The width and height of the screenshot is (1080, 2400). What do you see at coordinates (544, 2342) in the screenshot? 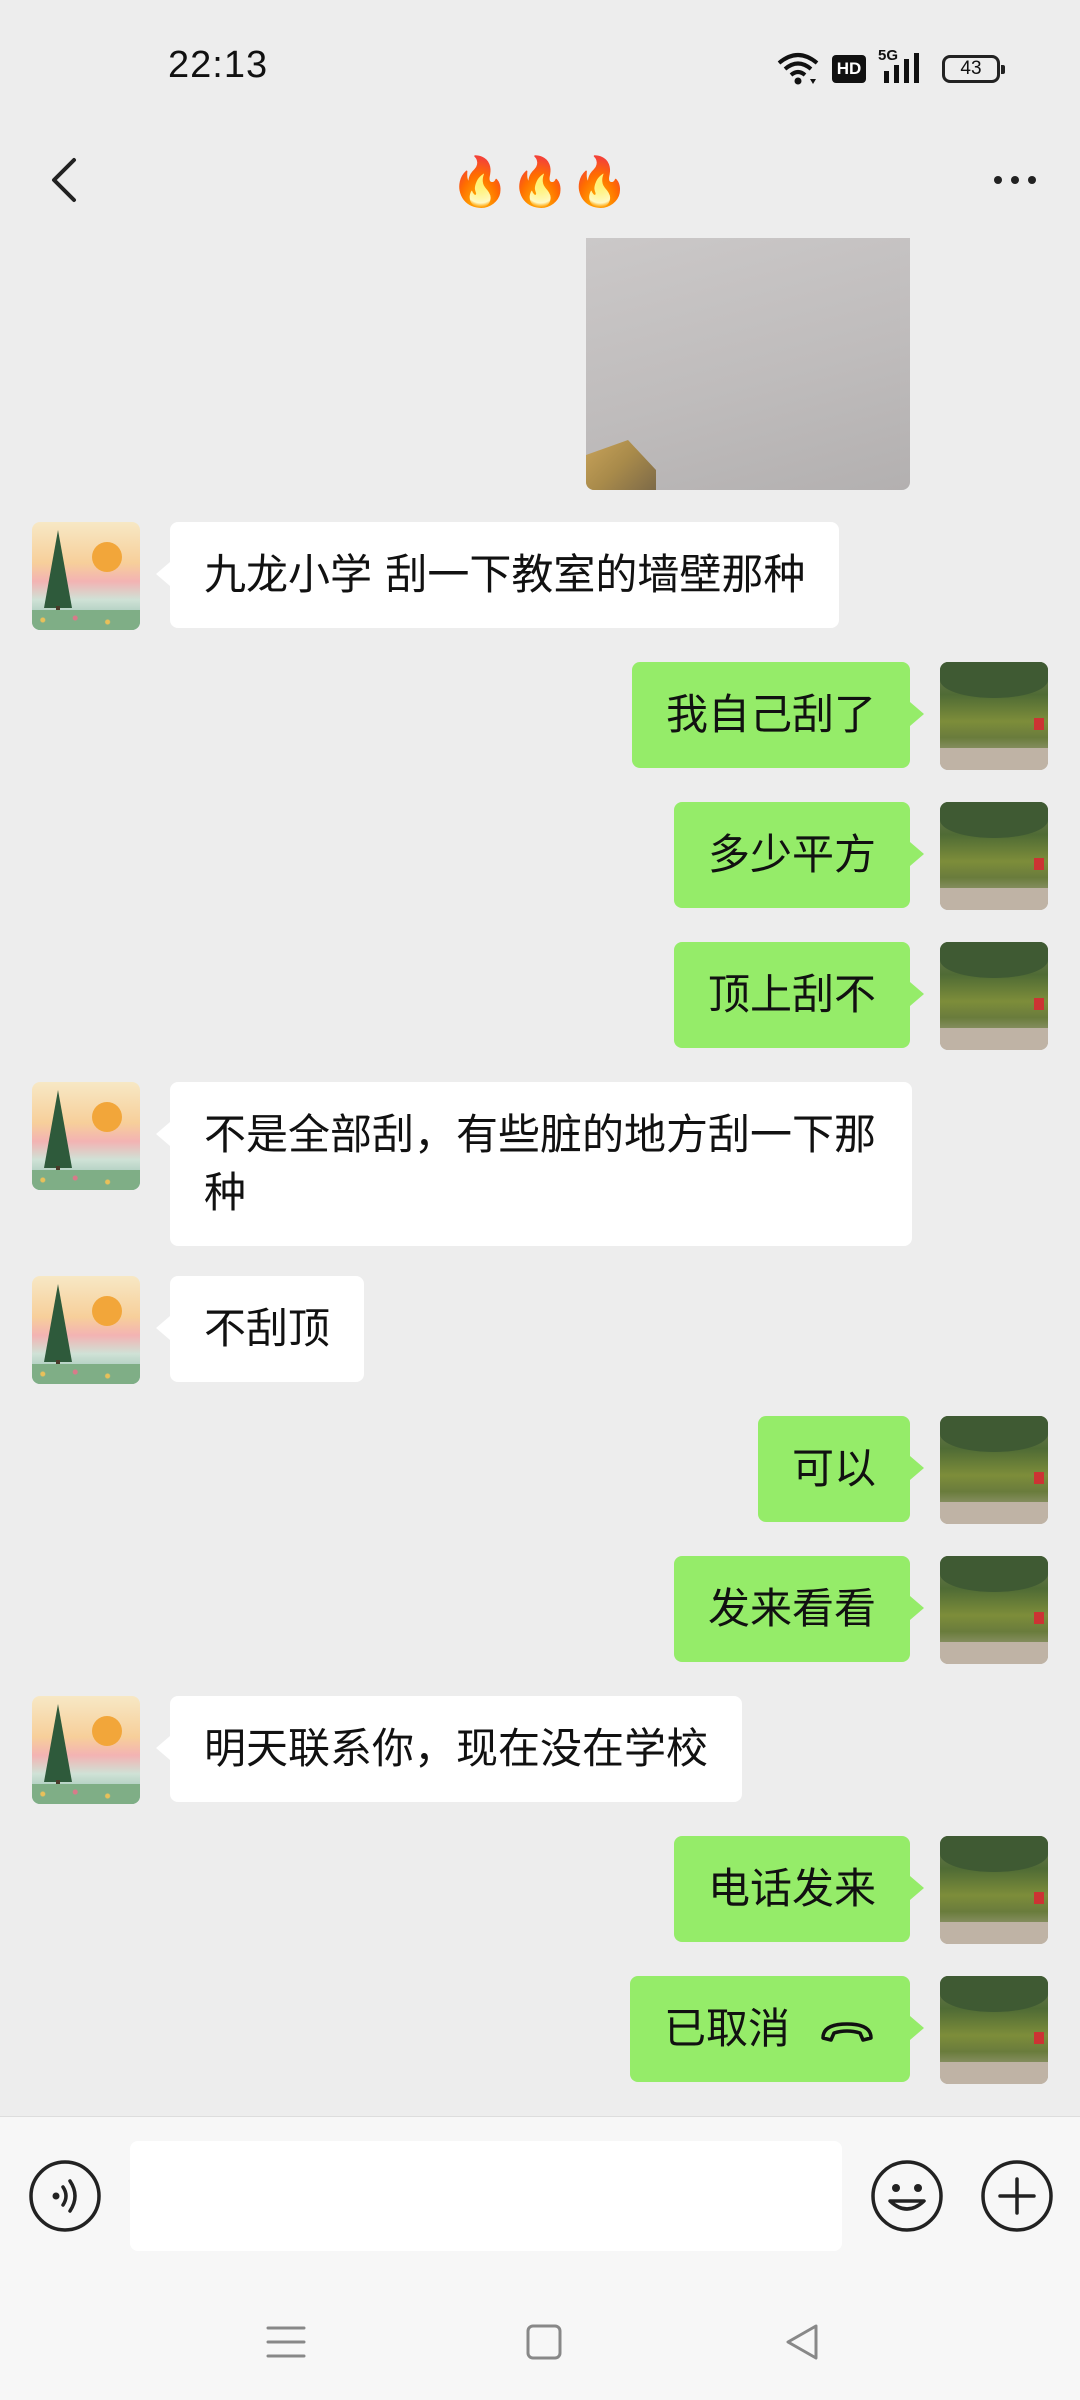
I see `home-icon` at bounding box center [544, 2342].